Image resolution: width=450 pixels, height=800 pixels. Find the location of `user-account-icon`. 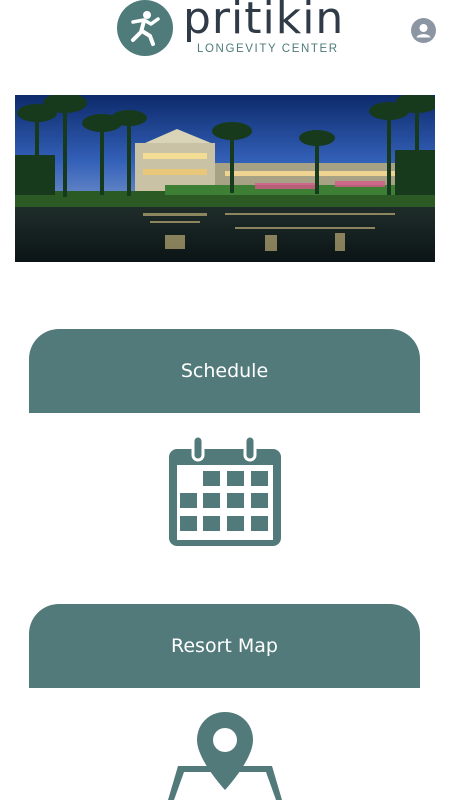

user-account-icon is located at coordinates (423, 30).